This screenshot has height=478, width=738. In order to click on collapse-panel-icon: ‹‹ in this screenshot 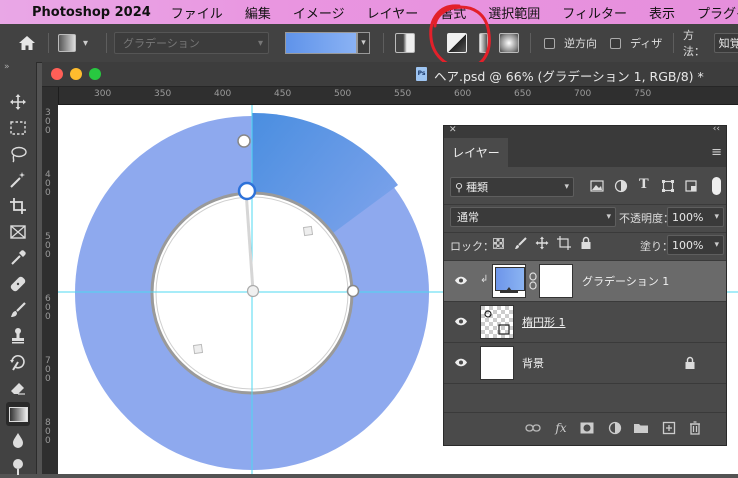, I will do `click(716, 129)`.